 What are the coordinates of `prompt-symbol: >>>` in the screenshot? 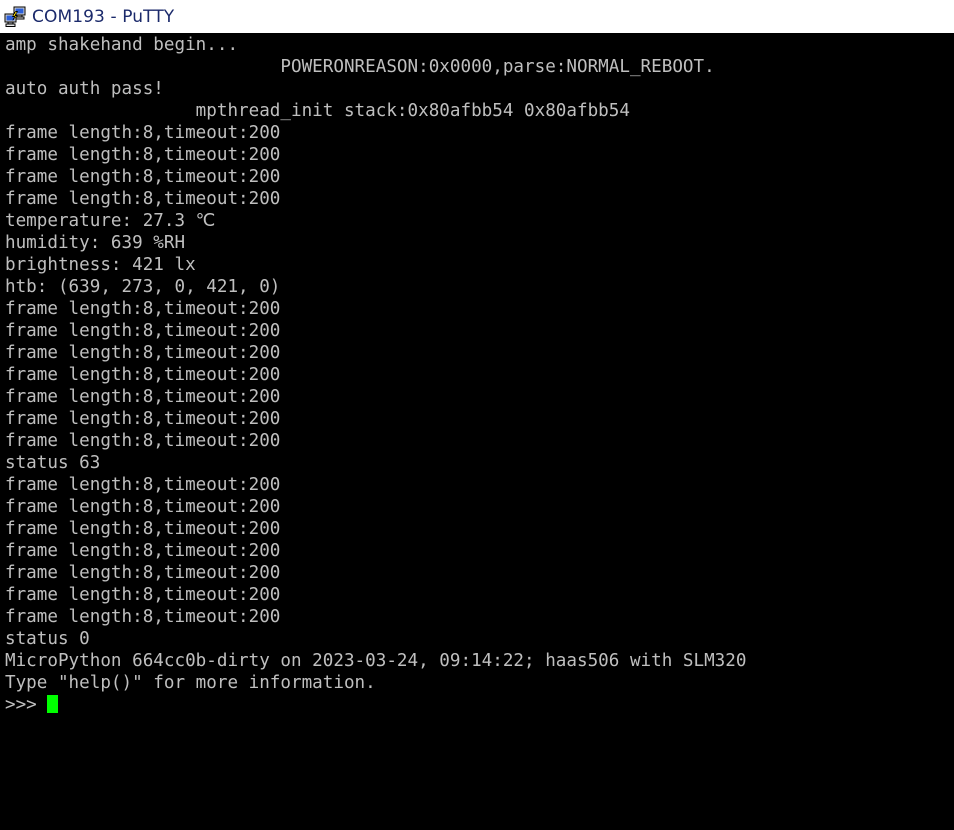 It's located at (26, 705).